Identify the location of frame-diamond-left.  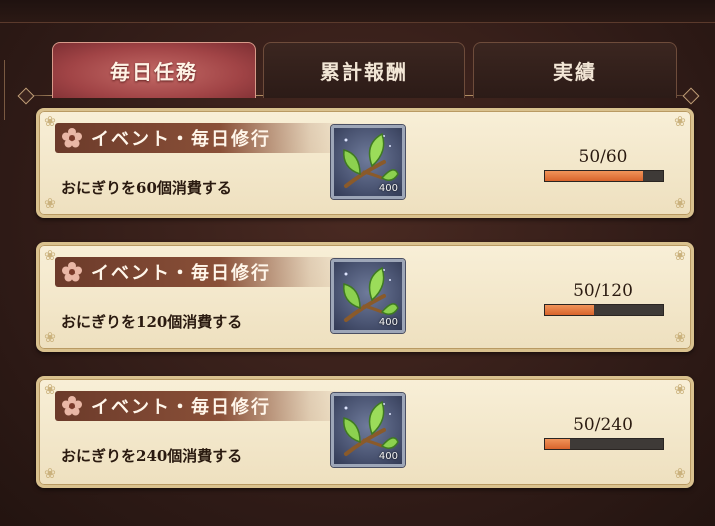
(26, 96).